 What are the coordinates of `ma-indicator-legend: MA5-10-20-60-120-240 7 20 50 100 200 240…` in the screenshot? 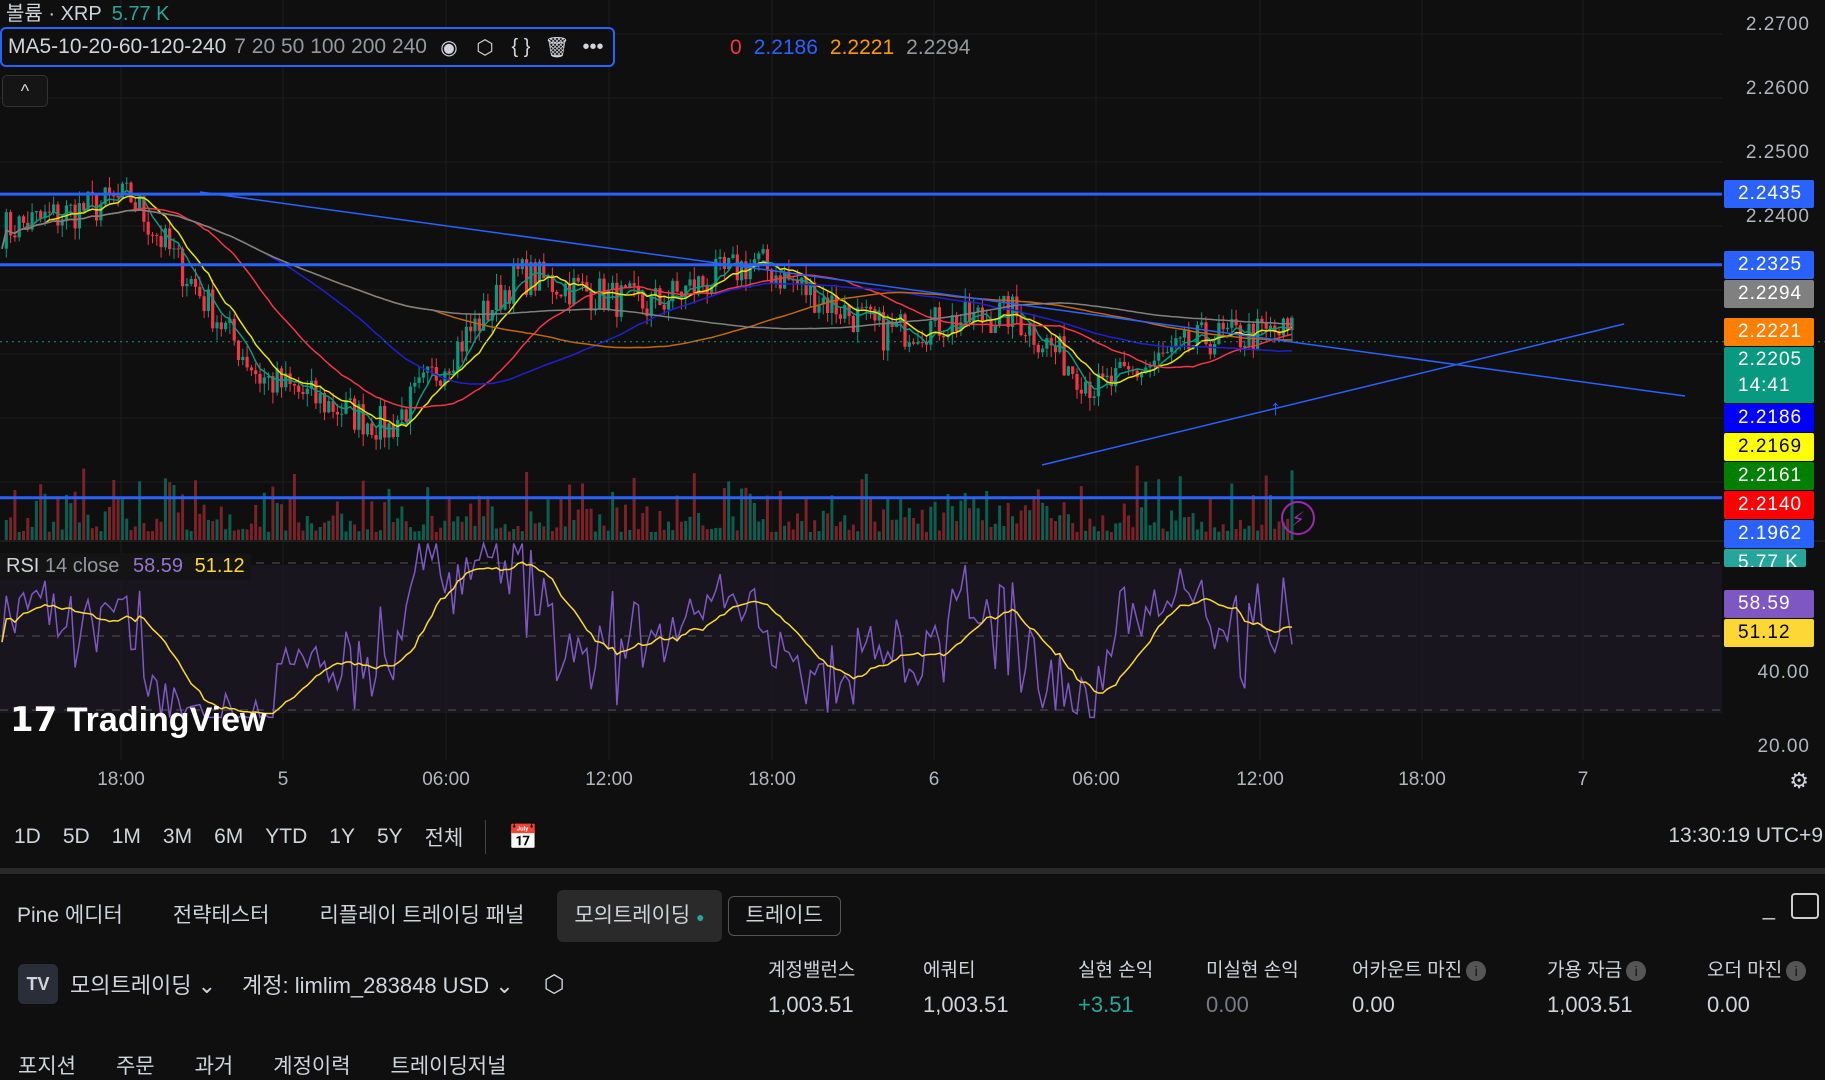 It's located at (307, 47).